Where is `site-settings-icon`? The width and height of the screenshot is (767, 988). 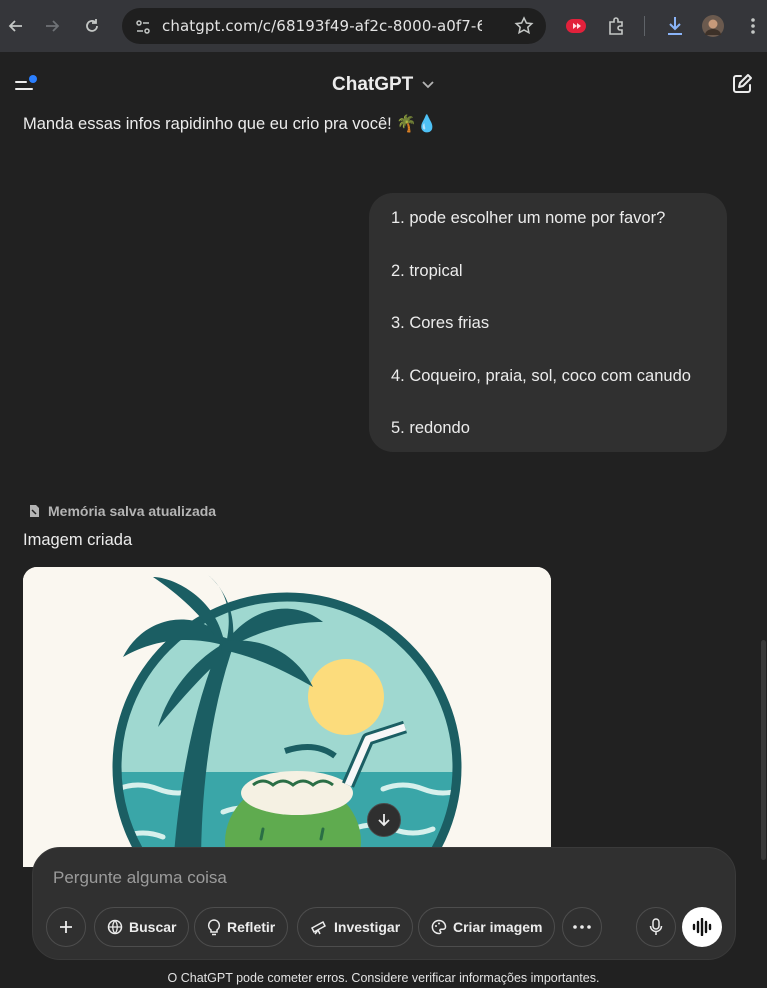 site-settings-icon is located at coordinates (143, 27).